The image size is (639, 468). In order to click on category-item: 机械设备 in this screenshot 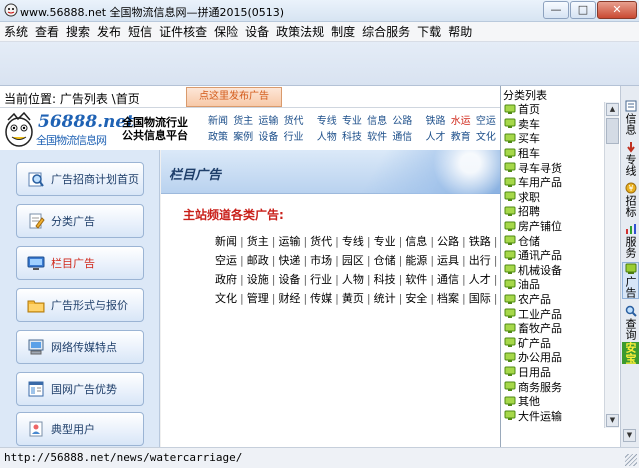, I will do `click(554, 270)`.